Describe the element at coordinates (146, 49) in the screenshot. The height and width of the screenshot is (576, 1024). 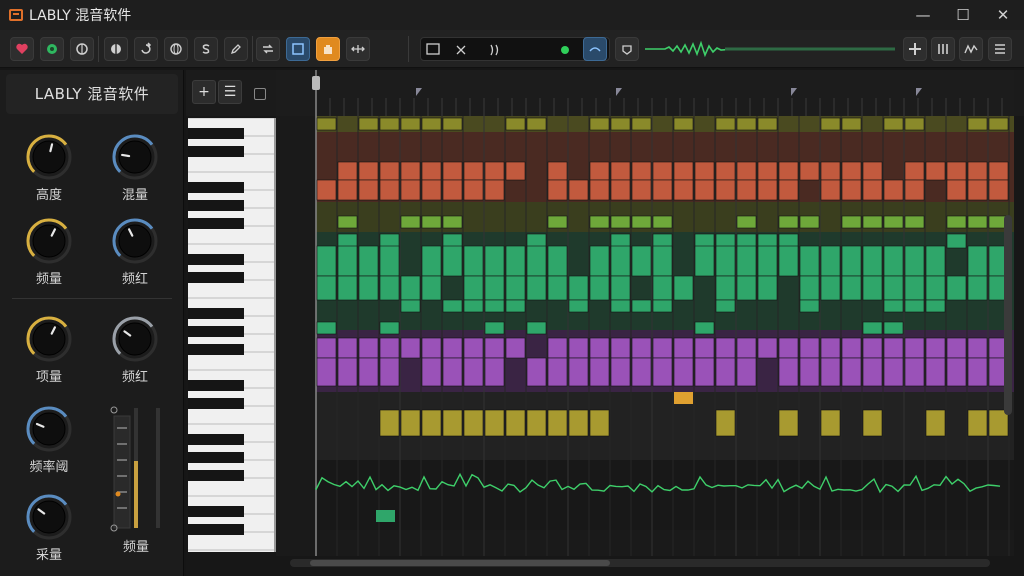
I see `redo-icon` at that location.